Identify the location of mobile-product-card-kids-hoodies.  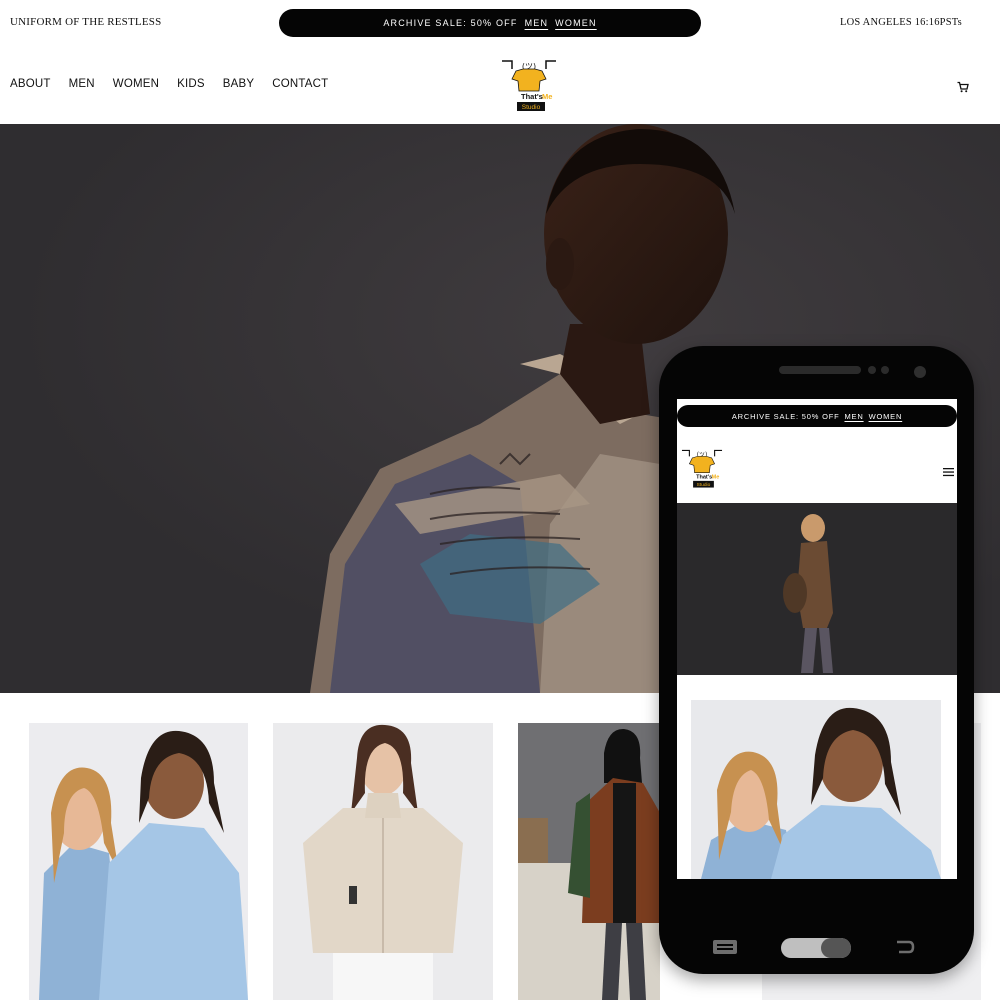
(816, 789).